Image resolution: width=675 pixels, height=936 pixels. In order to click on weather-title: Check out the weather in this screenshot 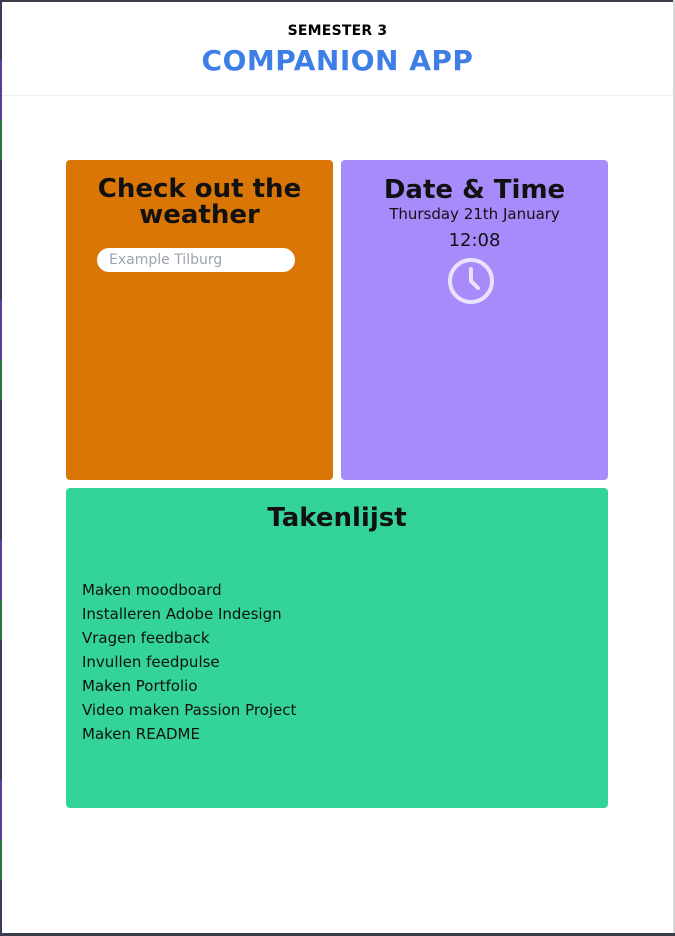, I will do `click(199, 202)`.